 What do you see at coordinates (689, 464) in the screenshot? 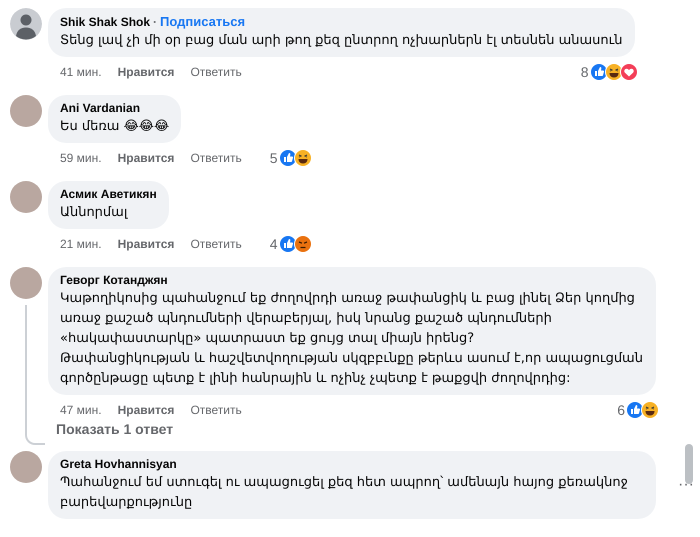
I see `scrollbar-thumb` at bounding box center [689, 464].